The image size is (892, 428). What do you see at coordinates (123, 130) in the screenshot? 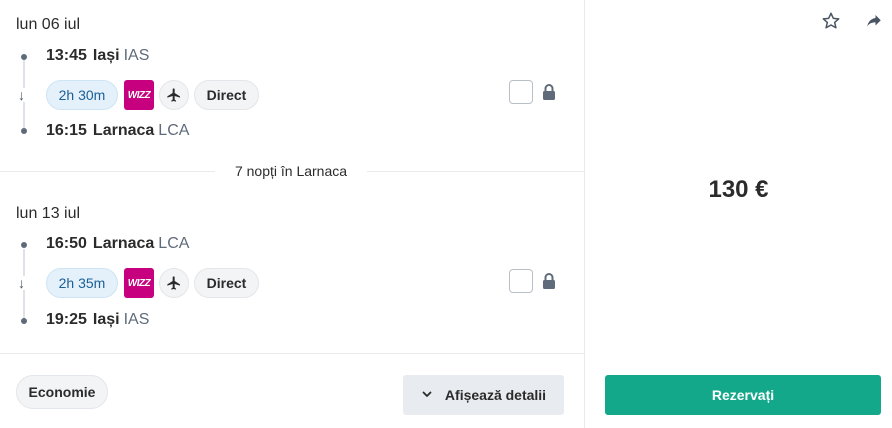
I see `outbound-arrival-city: Larnaca` at bounding box center [123, 130].